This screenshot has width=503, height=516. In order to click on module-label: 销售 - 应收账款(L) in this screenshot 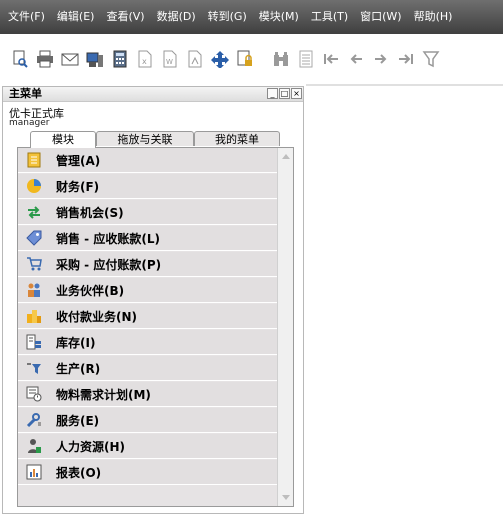, I will do `click(108, 238)`.